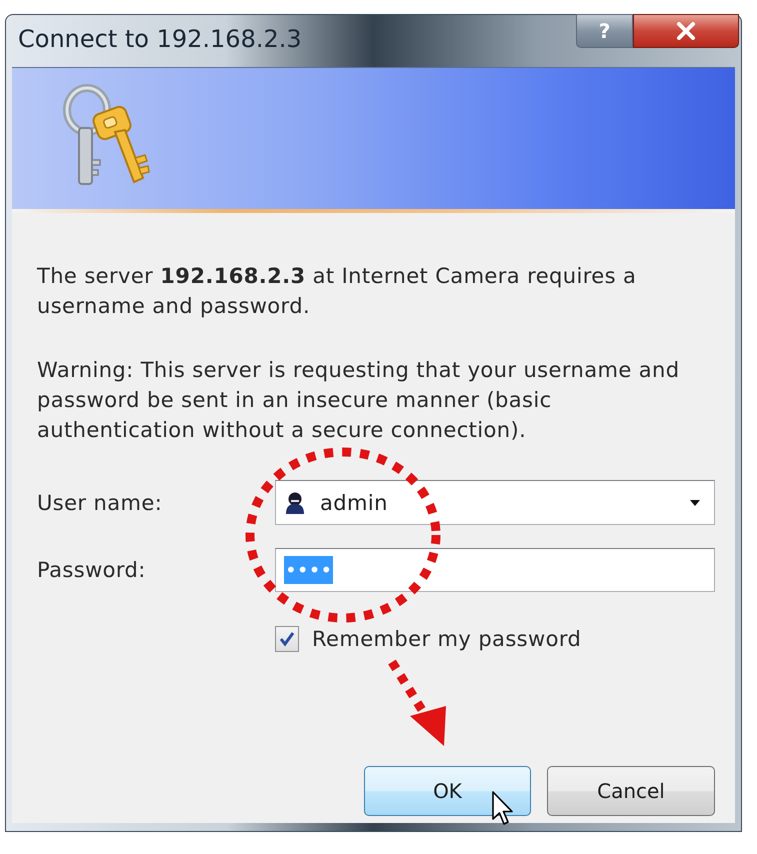 The width and height of the screenshot is (757, 854). What do you see at coordinates (447, 639) in the screenshot?
I see `remember-password-label: Remember my password` at bounding box center [447, 639].